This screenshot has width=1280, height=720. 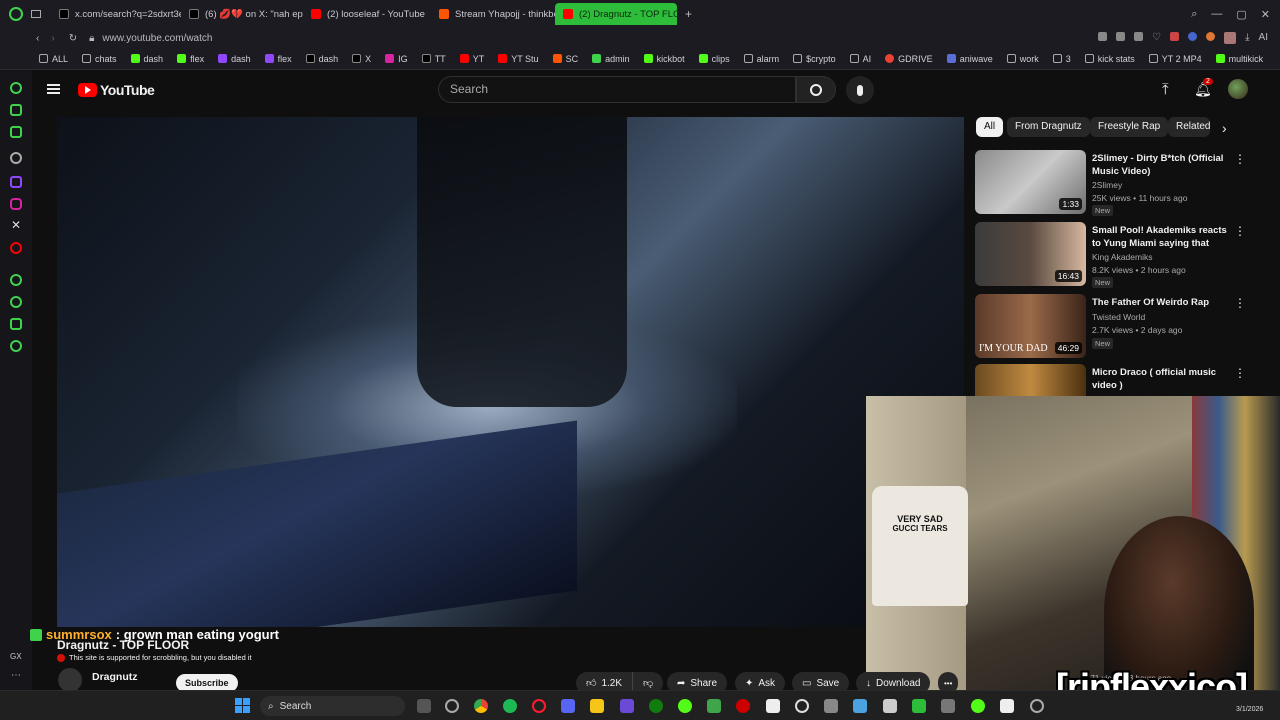 What do you see at coordinates (1265, 14) in the screenshot?
I see `close-icon: ✕` at bounding box center [1265, 14].